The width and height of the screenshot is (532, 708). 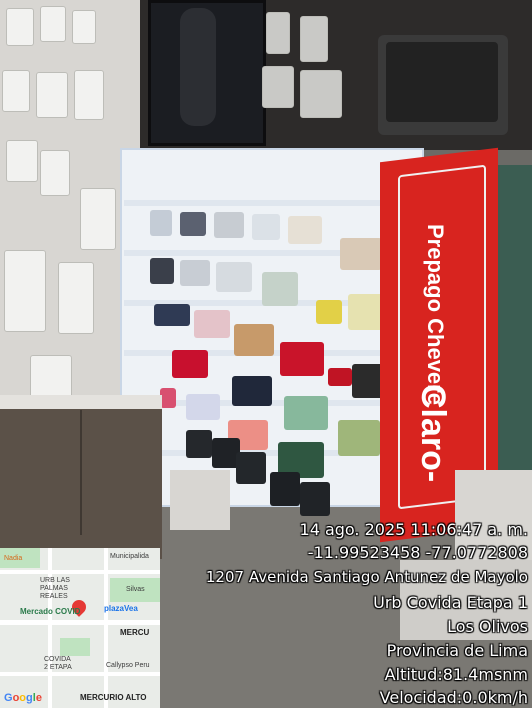 What do you see at coordinates (13, 558) in the screenshot?
I see `map-label: Nadia` at bounding box center [13, 558].